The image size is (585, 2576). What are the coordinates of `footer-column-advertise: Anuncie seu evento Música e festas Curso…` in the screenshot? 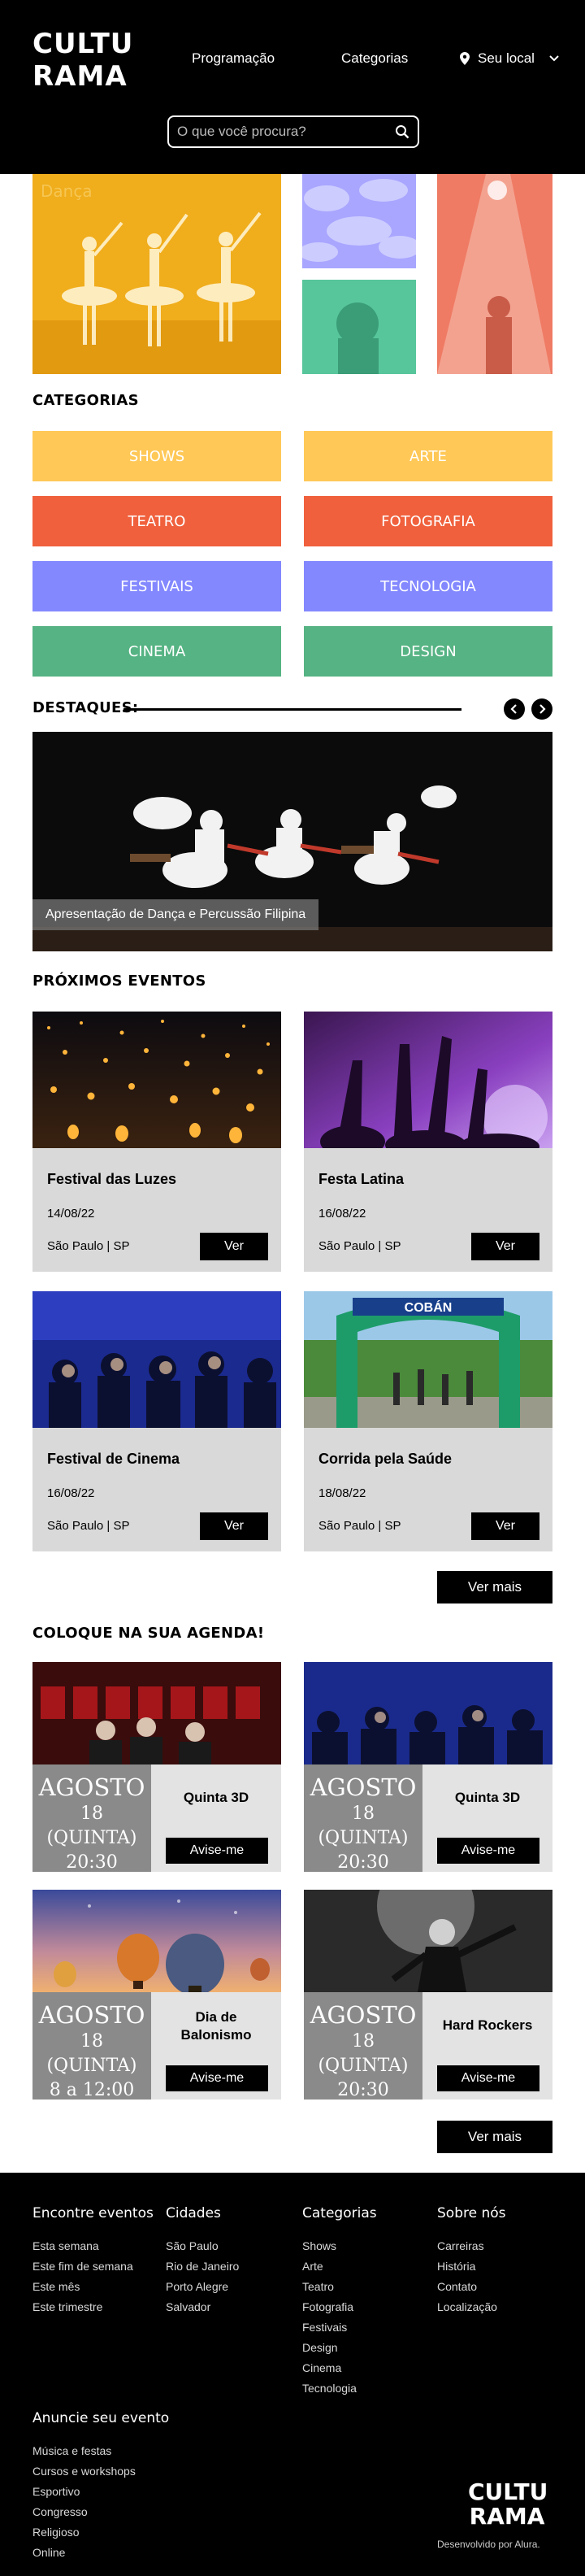 It's located at (100, 2487).